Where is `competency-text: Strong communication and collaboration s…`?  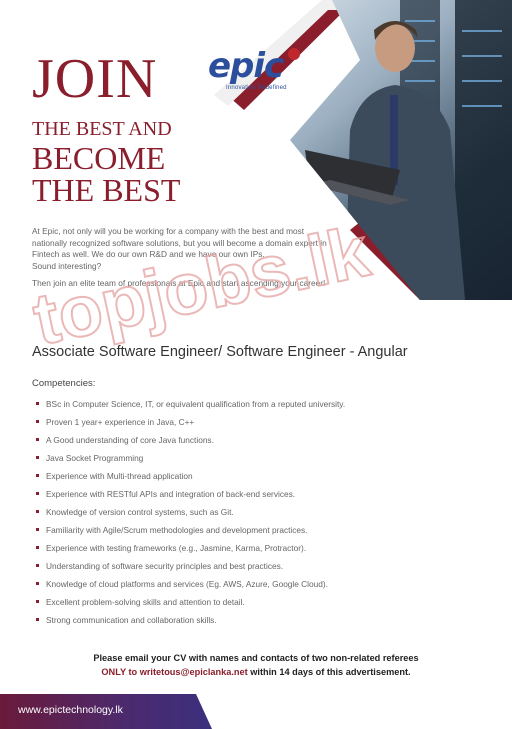
competency-text: Strong communication and collaboration s… is located at coordinates (131, 620).